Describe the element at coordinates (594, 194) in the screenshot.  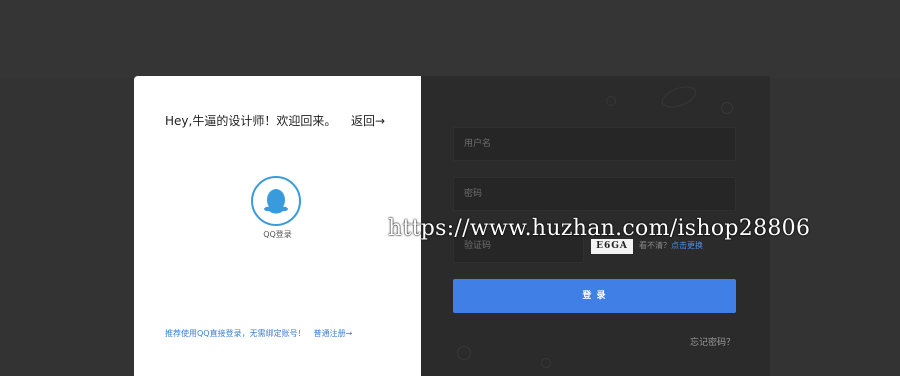
I see `password-field: 密码` at that location.